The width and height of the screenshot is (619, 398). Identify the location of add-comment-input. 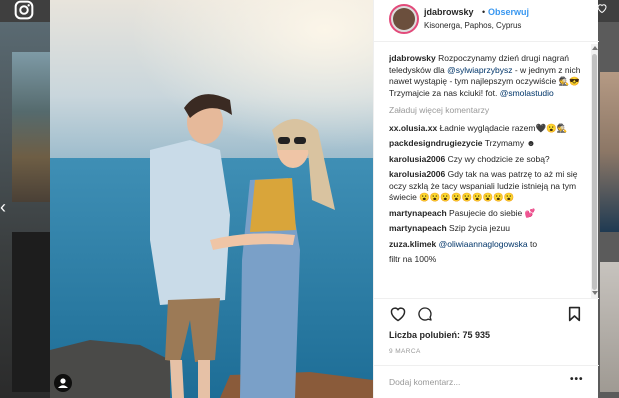
(474, 382).